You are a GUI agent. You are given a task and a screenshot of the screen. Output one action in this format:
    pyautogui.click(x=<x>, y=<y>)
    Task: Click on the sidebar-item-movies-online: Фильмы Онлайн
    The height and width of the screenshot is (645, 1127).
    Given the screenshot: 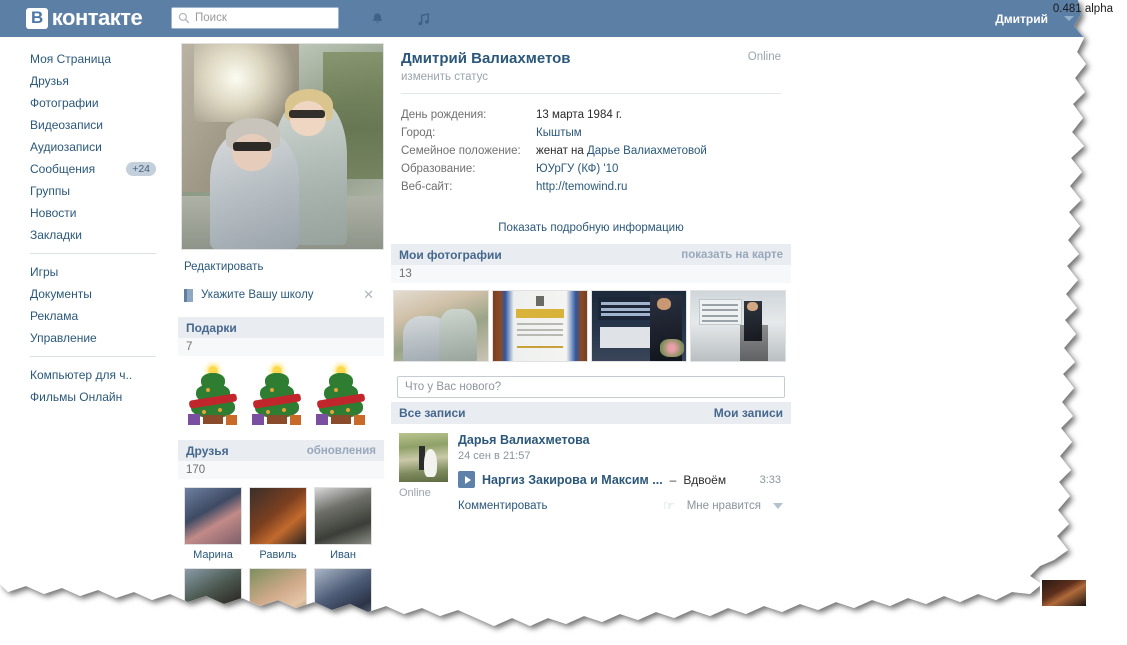 What is the action you would take?
    pyautogui.click(x=89, y=397)
    